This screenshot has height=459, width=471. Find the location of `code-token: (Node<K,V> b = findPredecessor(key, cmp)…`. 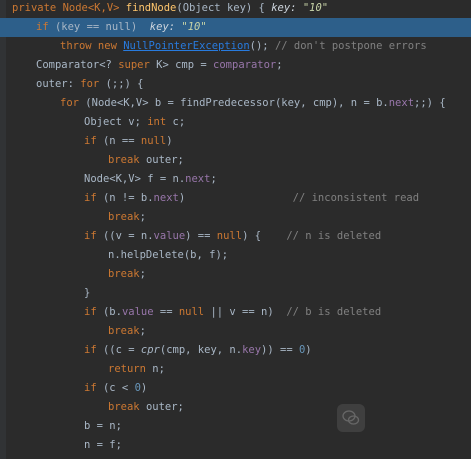

code-token: (Node<K,V> b = findPredecessor(key, cmp)… is located at coordinates (237, 103).